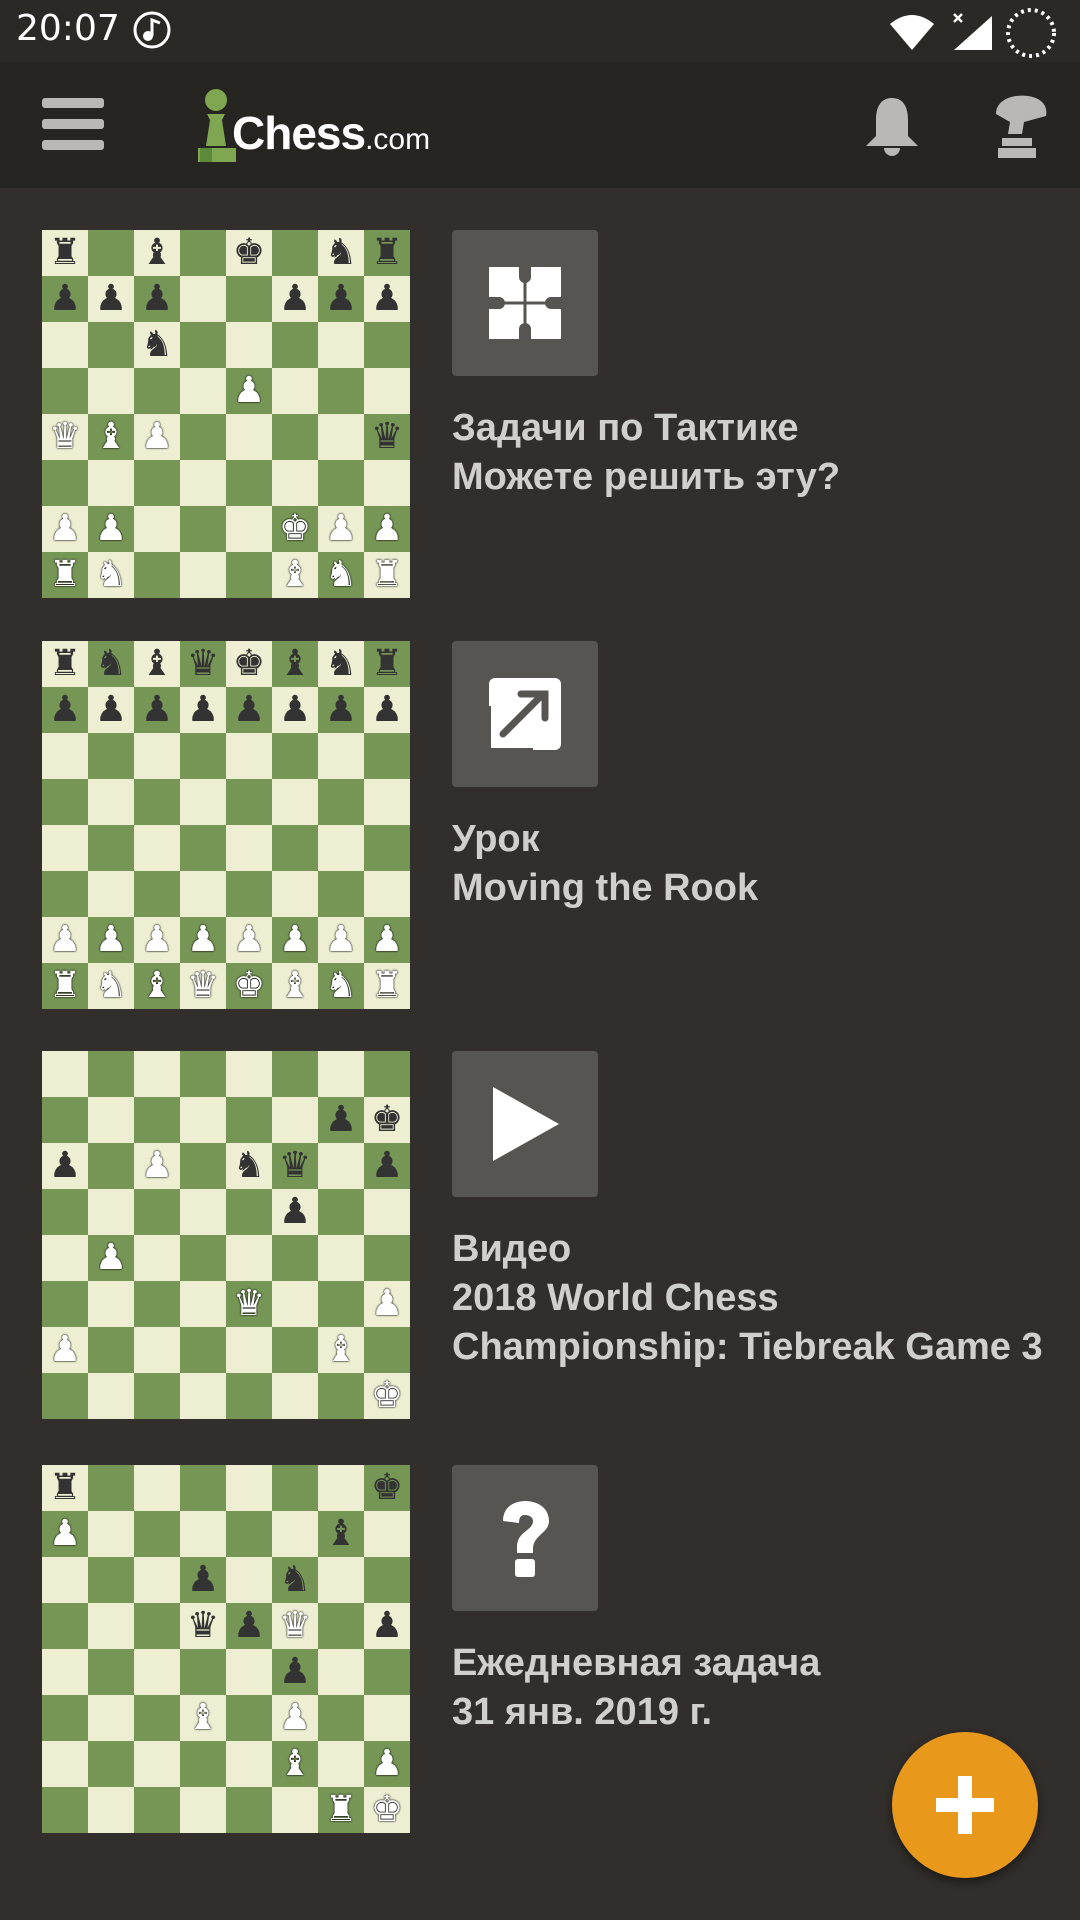 The image size is (1080, 1920). What do you see at coordinates (341, 985) in the screenshot?
I see `white-knight-icon: ♞` at bounding box center [341, 985].